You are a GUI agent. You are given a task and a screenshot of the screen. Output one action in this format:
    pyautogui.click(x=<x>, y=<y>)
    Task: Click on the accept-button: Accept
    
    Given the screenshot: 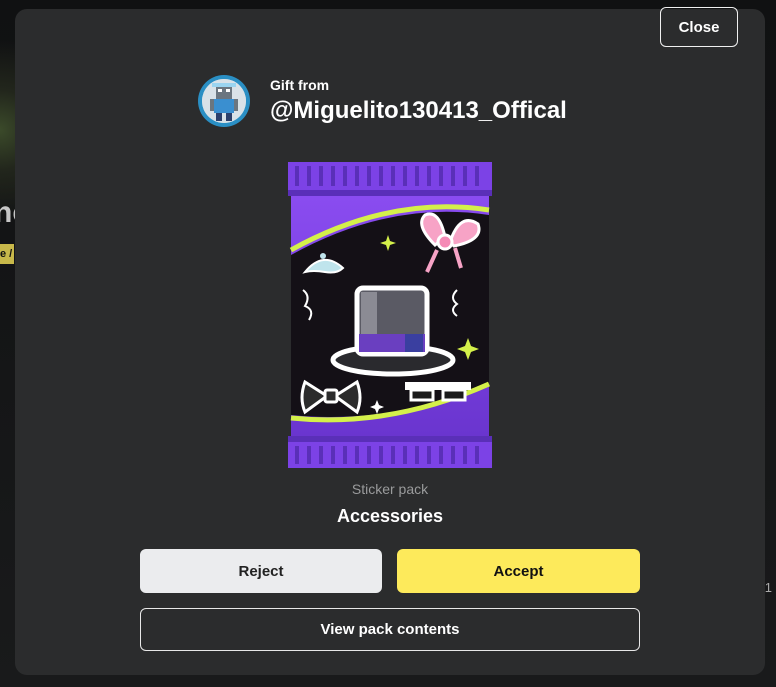 What is the action you would take?
    pyautogui.click(x=518, y=571)
    